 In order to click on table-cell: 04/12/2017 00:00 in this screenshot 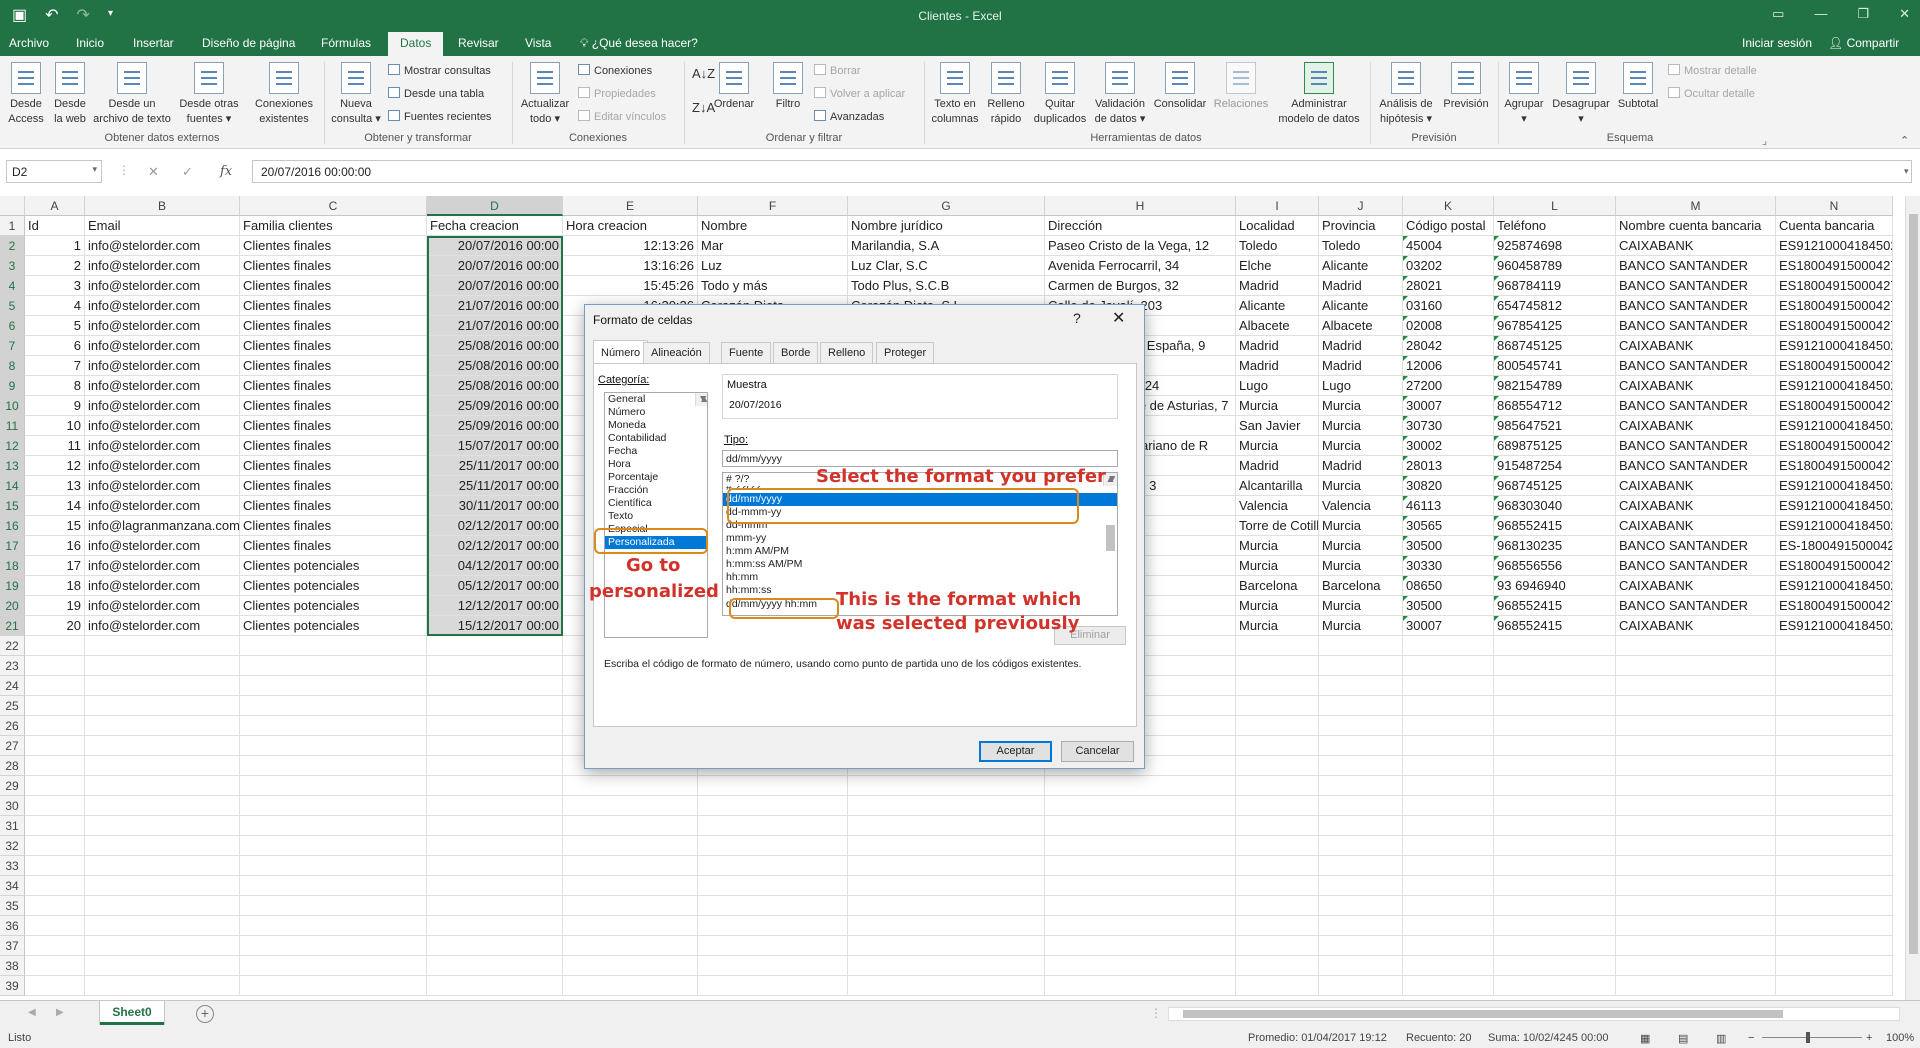, I will do `click(495, 566)`.